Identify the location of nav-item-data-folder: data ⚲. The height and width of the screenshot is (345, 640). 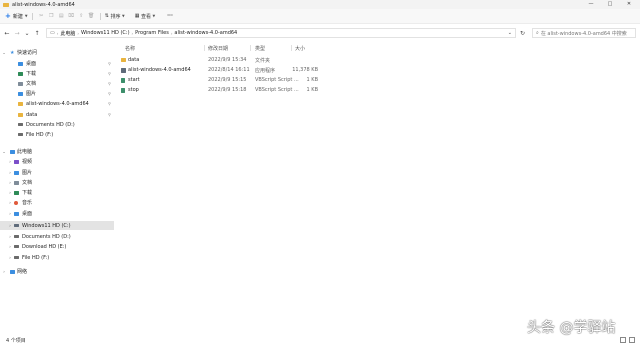
(58, 114).